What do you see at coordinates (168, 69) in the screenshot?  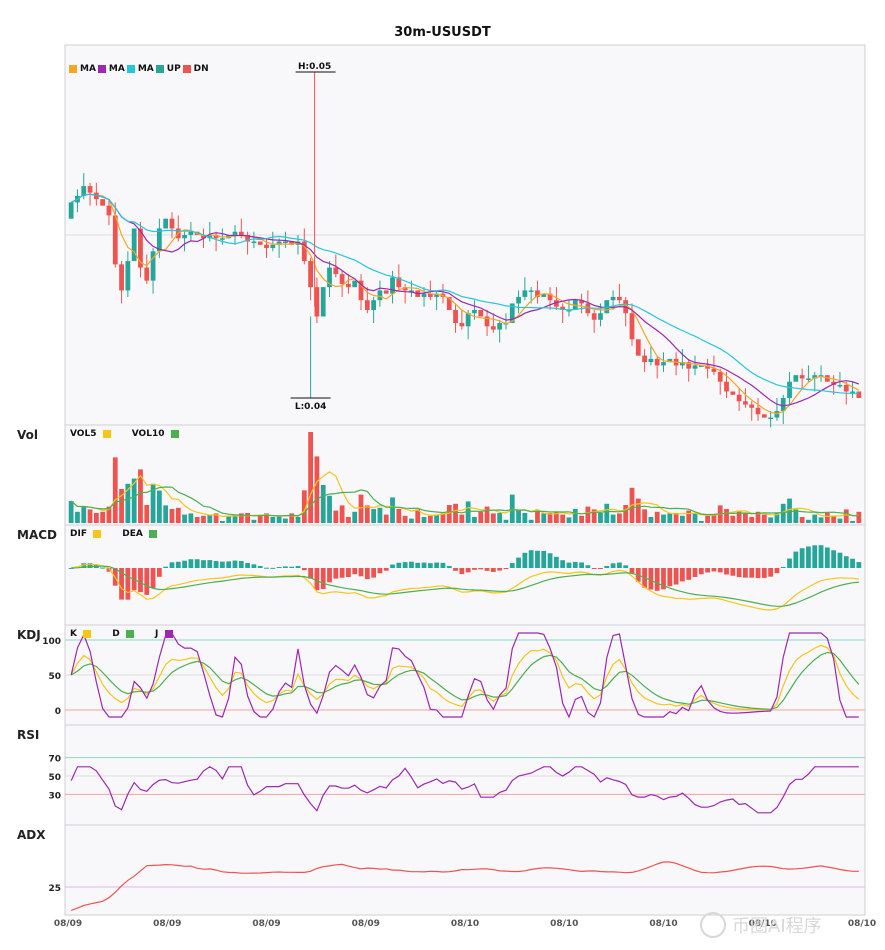 I see `legend-up: UP` at bounding box center [168, 69].